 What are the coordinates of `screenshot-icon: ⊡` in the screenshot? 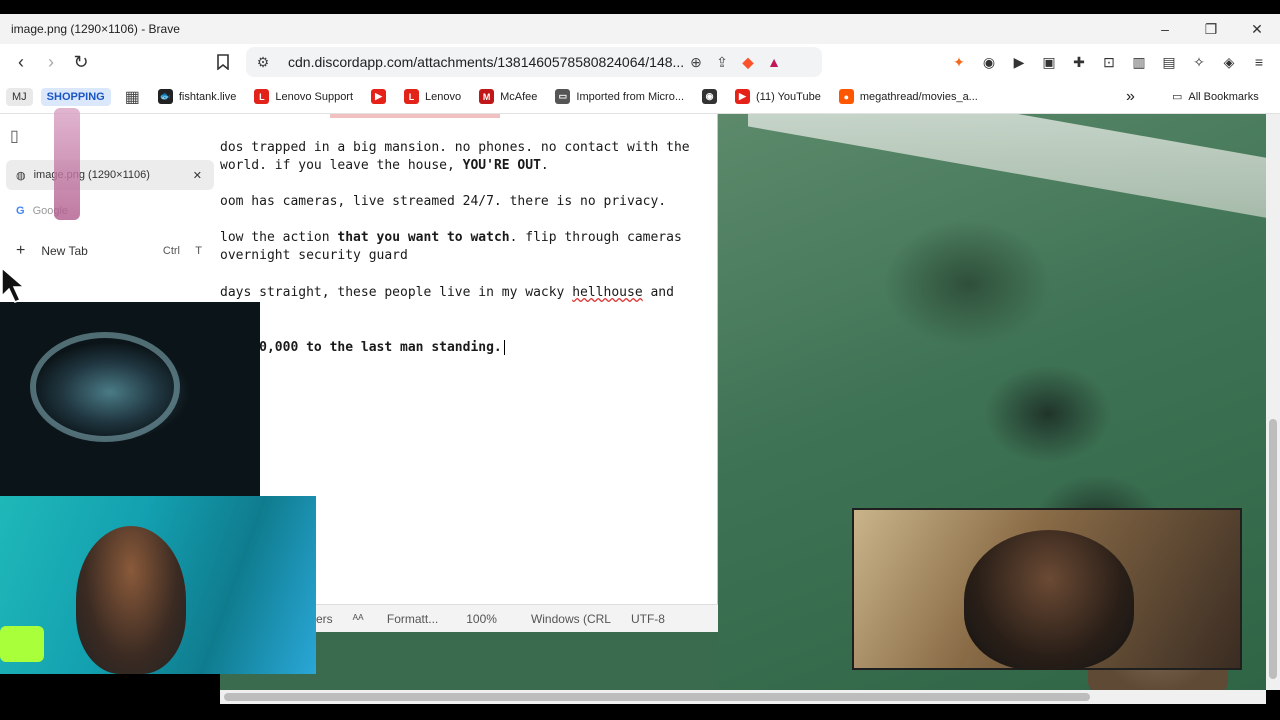 It's located at (1109, 62).